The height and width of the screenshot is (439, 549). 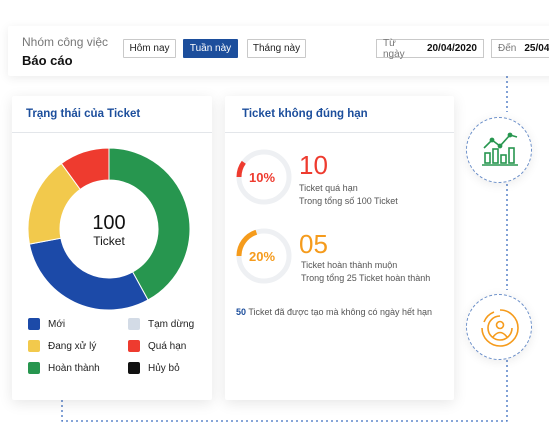 What do you see at coordinates (72, 346) in the screenshot?
I see `legend-label: Đang xử lý` at bounding box center [72, 346].